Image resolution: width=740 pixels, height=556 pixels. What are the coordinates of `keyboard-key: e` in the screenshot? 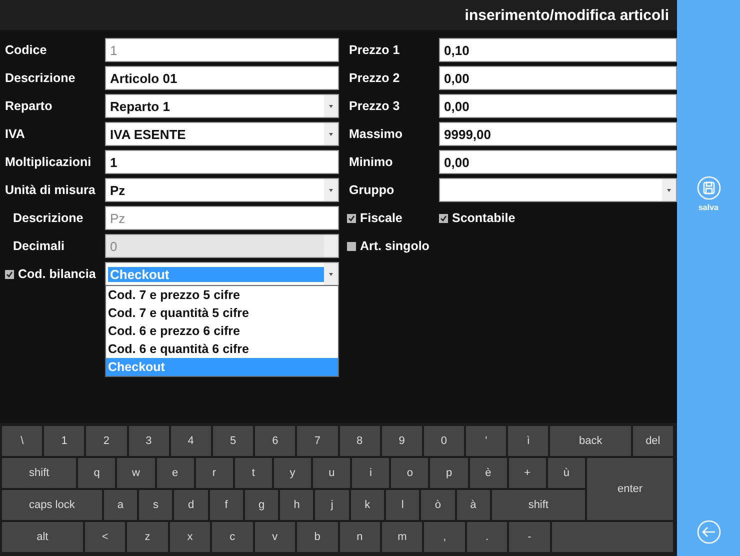 It's located at (175, 473).